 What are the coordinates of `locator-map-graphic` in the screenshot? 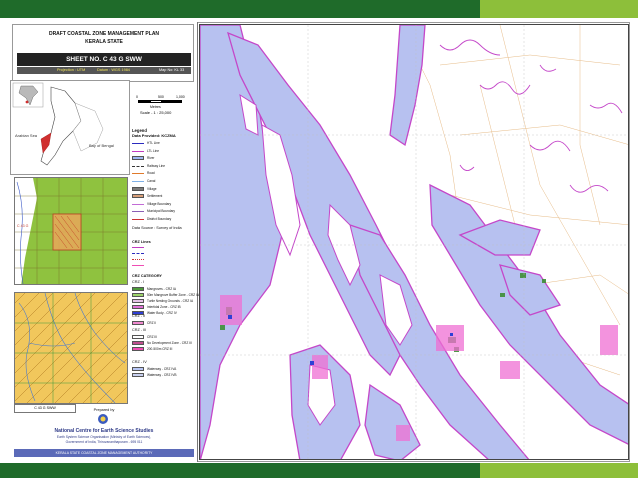 It's located at (70, 127).